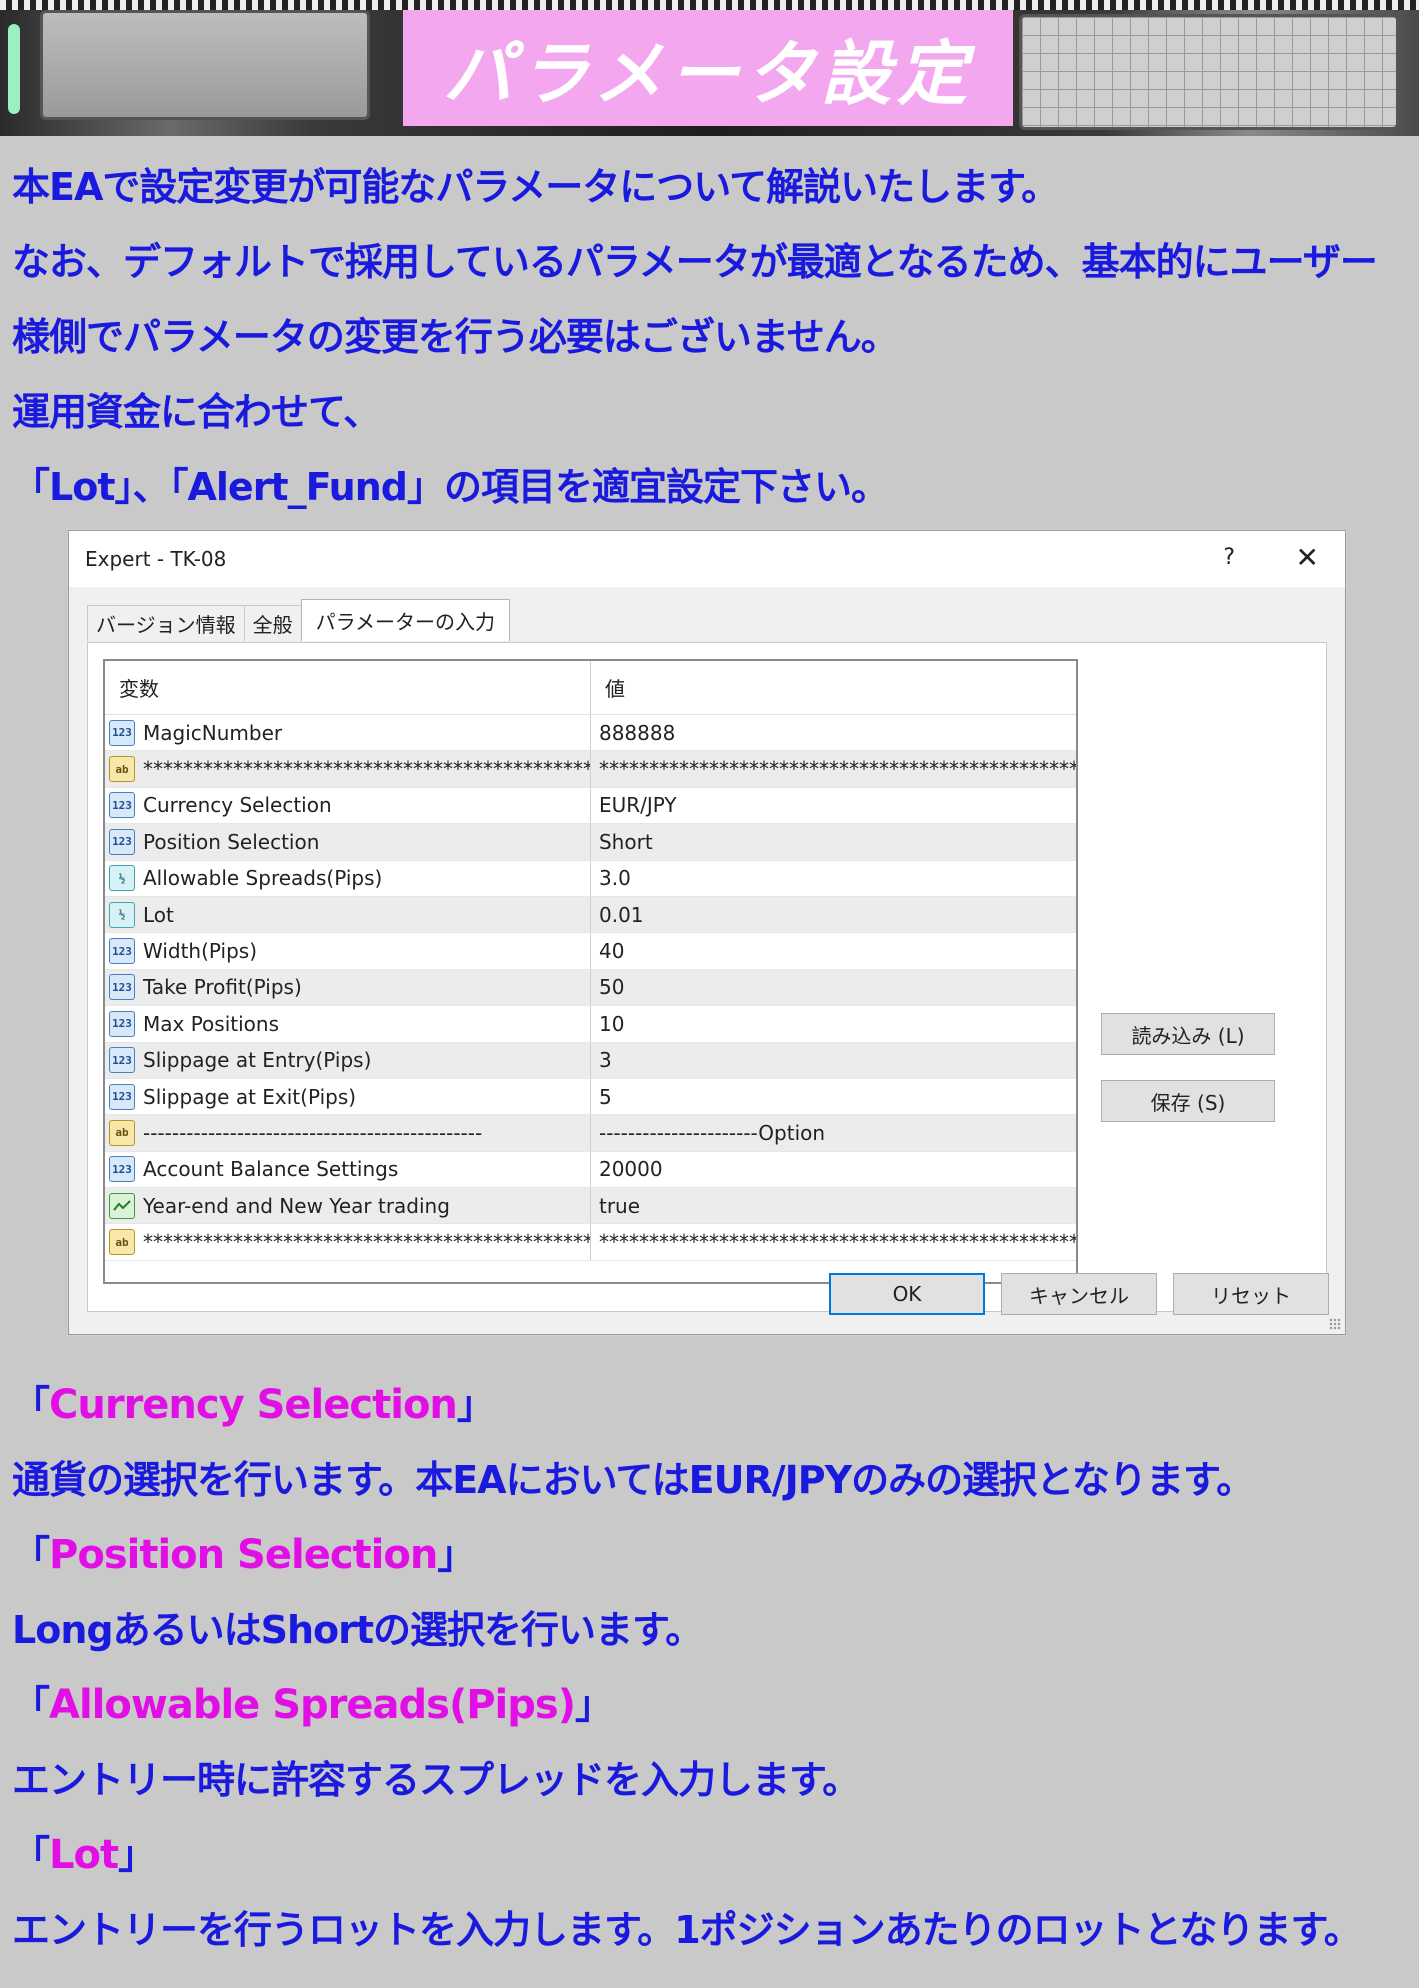 The image size is (1419, 1988). What do you see at coordinates (296, 1205) in the screenshot?
I see `param-name: Year-end and New Year trading` at bounding box center [296, 1205].